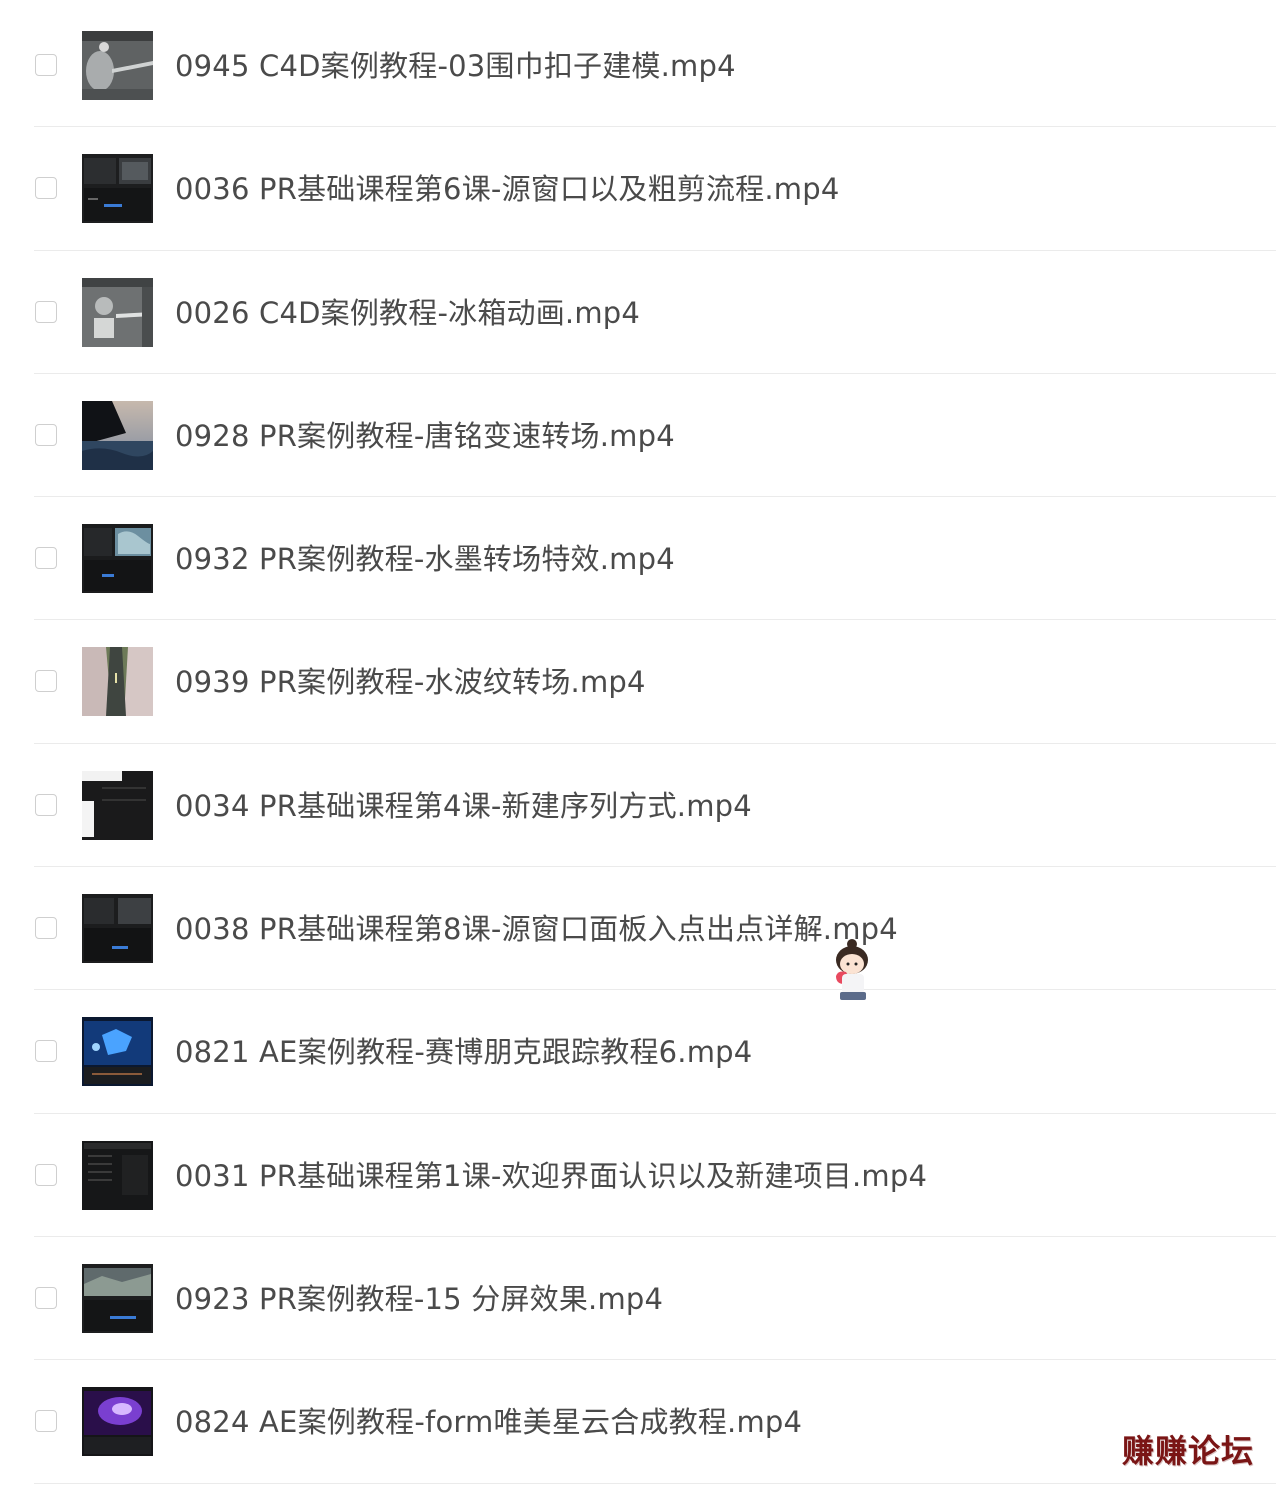 The width and height of the screenshot is (1276, 1492). I want to click on file-name: 0945 C4D案例教程-03围巾扣子建模.mp4, so click(455, 66).